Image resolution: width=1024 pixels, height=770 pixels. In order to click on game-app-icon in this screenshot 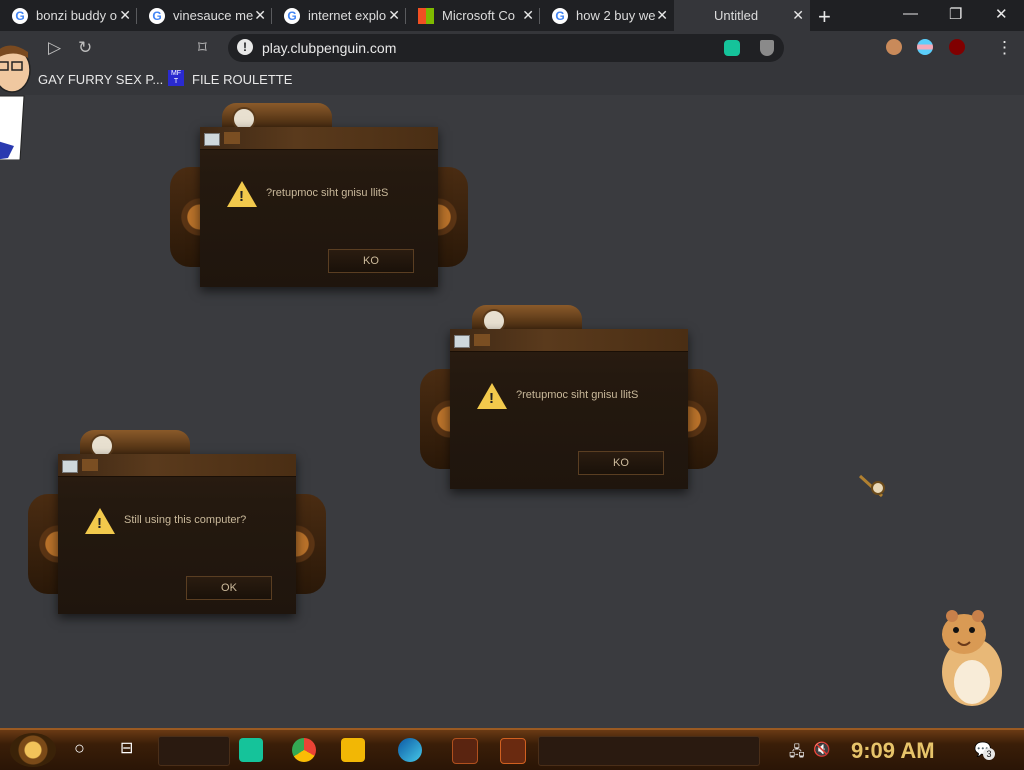, I will do `click(465, 751)`.